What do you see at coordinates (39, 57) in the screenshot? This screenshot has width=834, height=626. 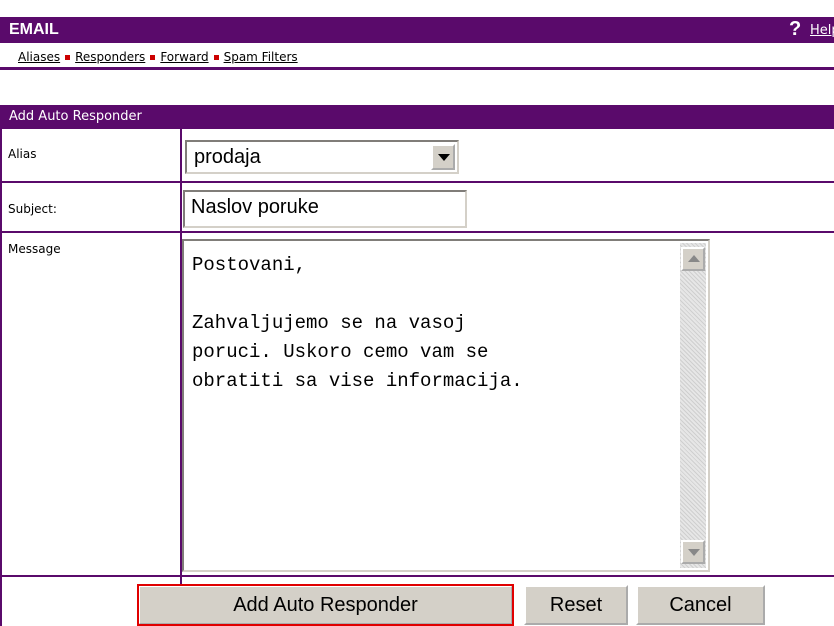 I see `nav-link-aliases: Aliases` at bounding box center [39, 57].